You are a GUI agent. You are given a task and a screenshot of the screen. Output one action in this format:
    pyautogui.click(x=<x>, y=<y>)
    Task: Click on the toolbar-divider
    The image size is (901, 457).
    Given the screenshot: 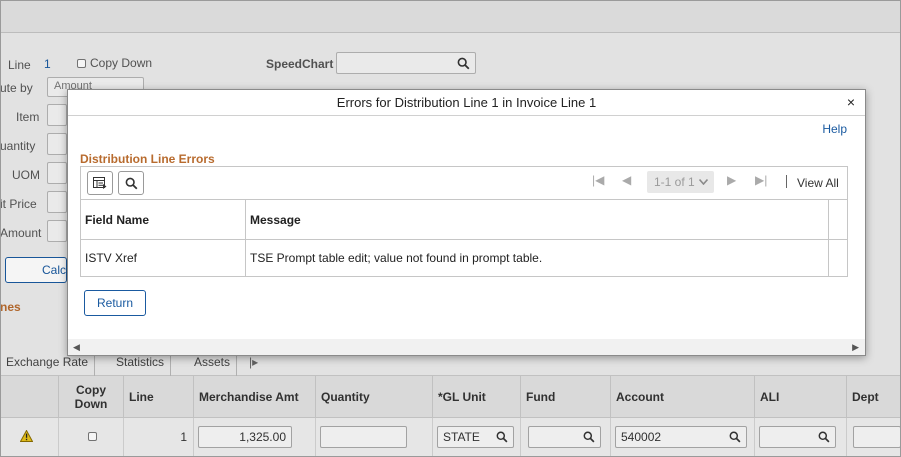 What is the action you would take?
    pyautogui.click(x=786, y=181)
    